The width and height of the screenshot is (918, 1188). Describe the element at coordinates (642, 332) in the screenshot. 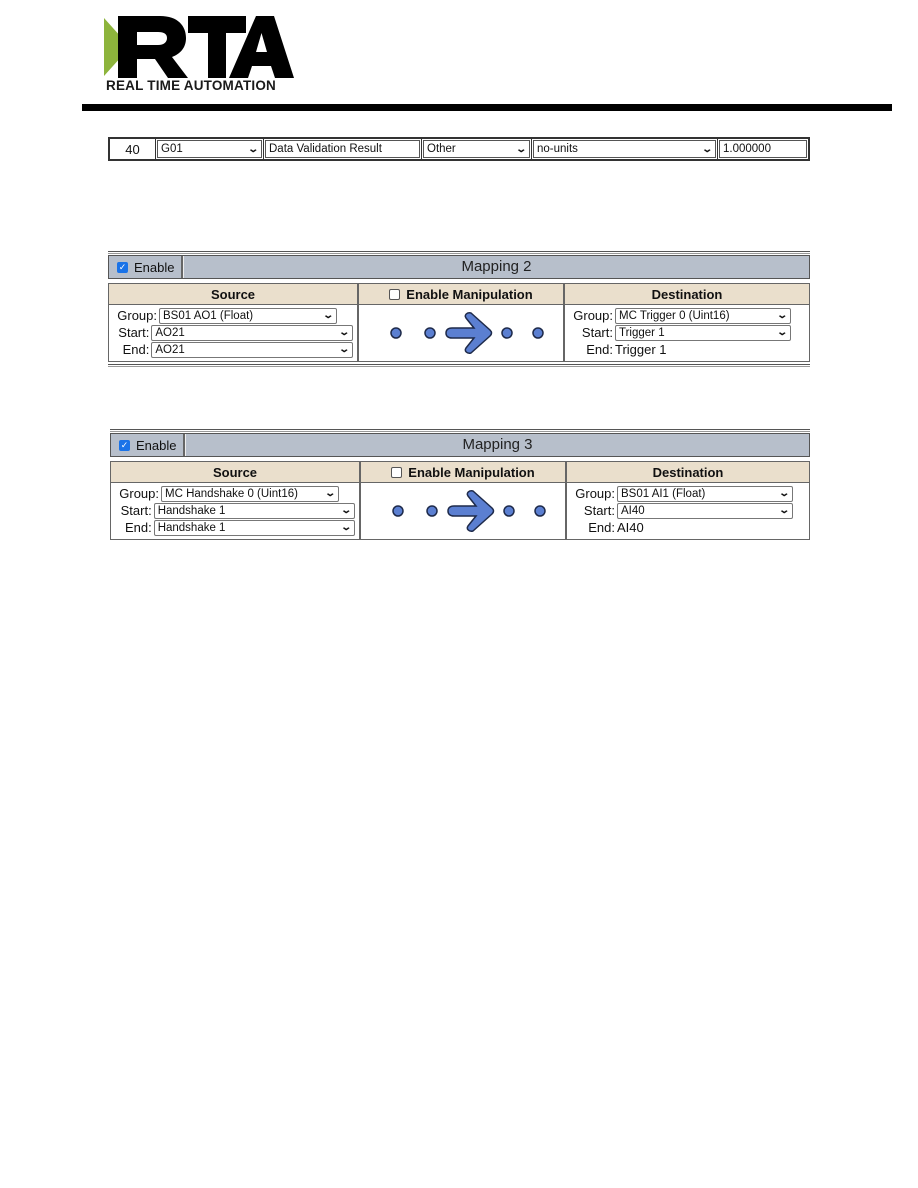

I see `destination-start-value: Trigger 1` at that location.